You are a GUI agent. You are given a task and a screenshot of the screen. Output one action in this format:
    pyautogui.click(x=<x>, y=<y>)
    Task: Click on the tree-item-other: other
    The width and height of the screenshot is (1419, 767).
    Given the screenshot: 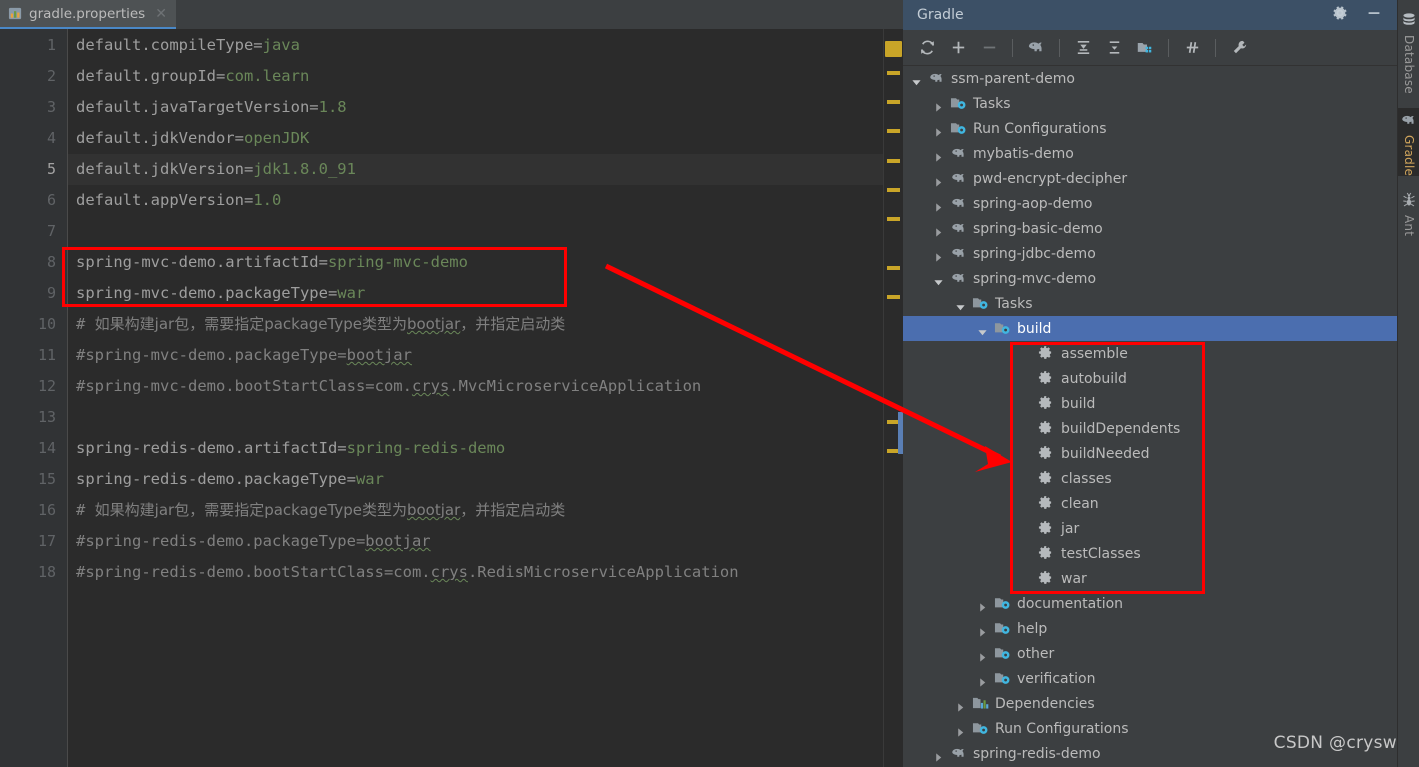 What is the action you would take?
    pyautogui.click(x=1150, y=653)
    